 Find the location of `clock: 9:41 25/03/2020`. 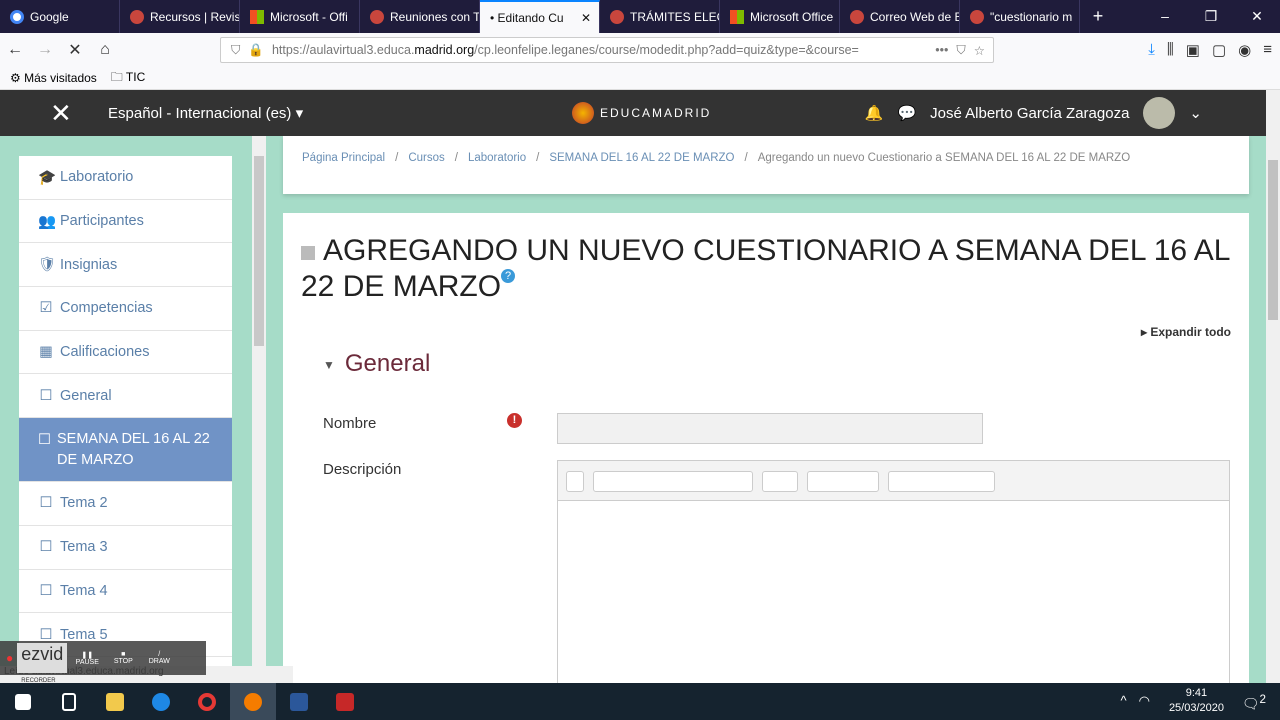

clock: 9:41 25/03/2020 is located at coordinates (1196, 701).